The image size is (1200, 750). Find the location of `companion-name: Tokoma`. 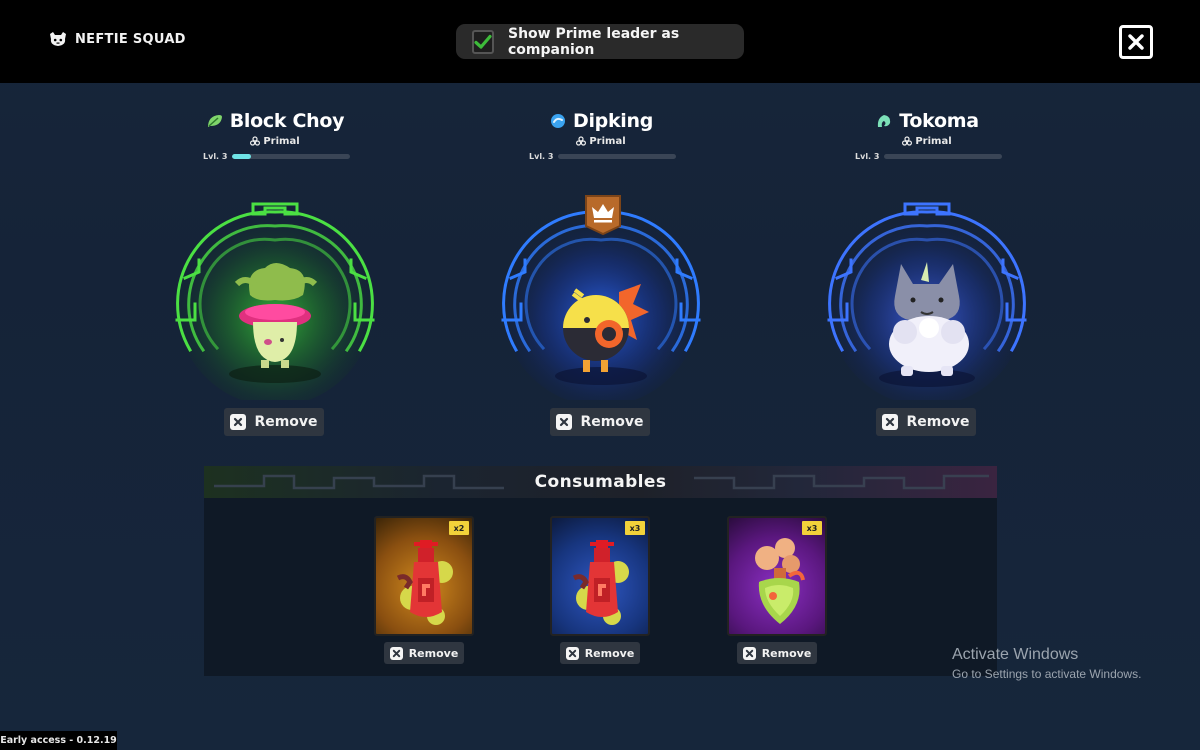

companion-name: Tokoma is located at coordinates (939, 121).